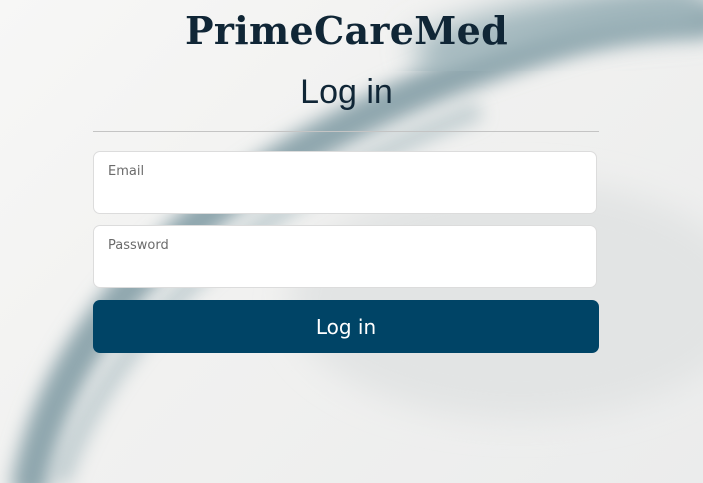 This screenshot has width=703, height=483. What do you see at coordinates (347, 196) in the screenshot?
I see `email-input` at bounding box center [347, 196].